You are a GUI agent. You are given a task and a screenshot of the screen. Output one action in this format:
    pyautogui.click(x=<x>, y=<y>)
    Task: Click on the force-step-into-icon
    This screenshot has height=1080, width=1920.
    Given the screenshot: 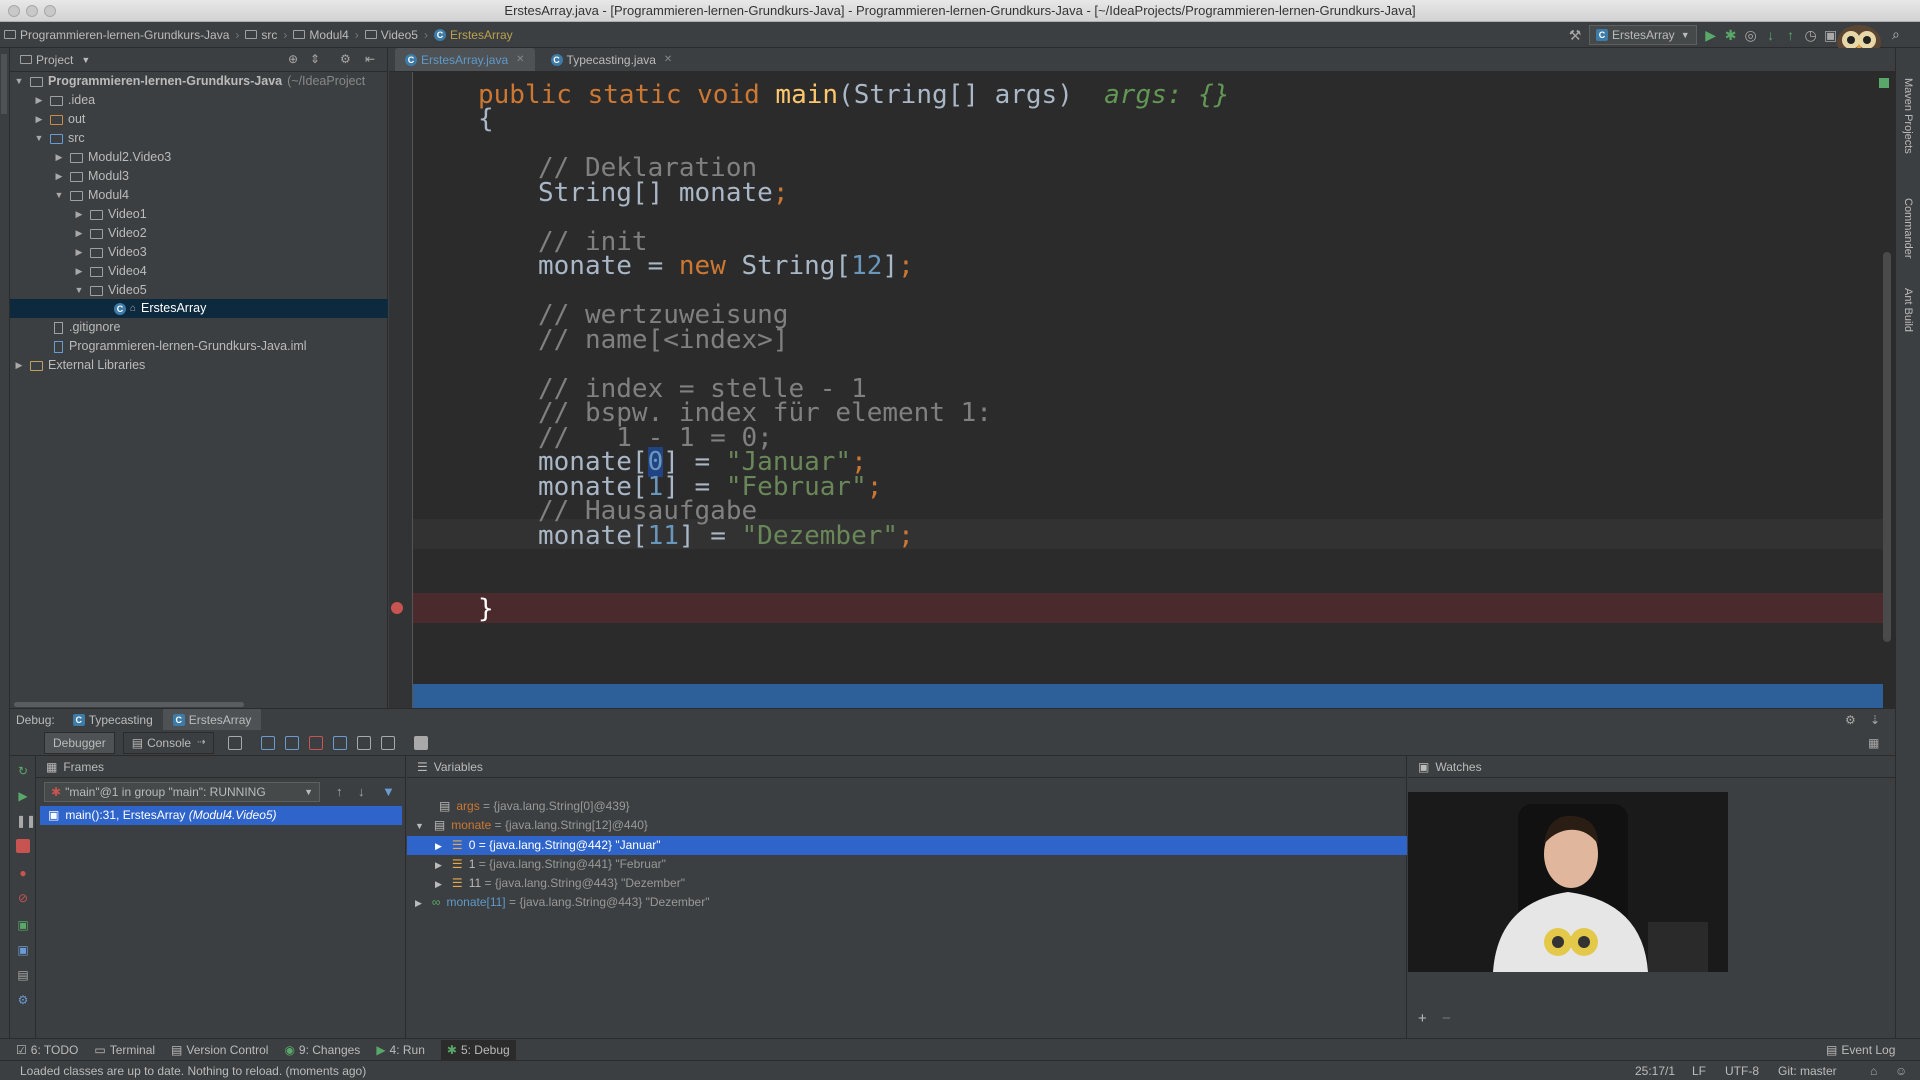 What is the action you would take?
    pyautogui.click(x=316, y=742)
    